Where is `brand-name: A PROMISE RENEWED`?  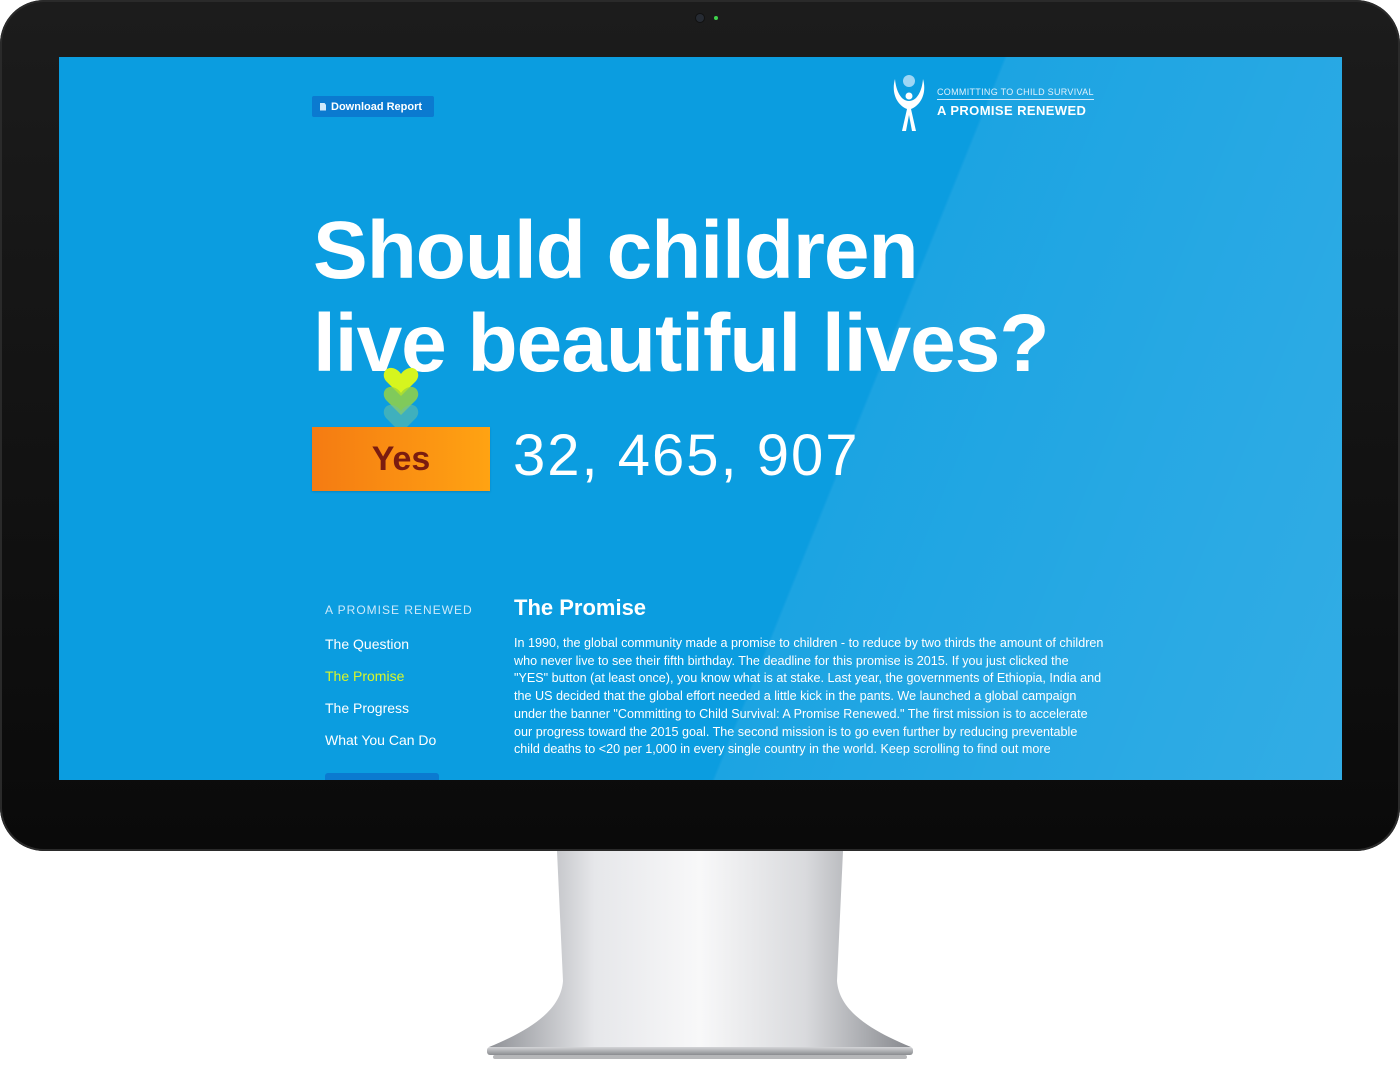
brand-name: A PROMISE RENEWED is located at coordinates (1012, 110).